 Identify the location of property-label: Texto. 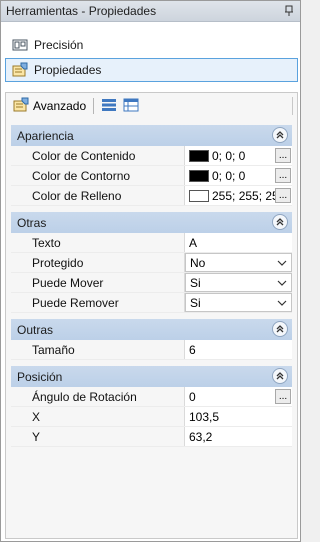
(98, 242).